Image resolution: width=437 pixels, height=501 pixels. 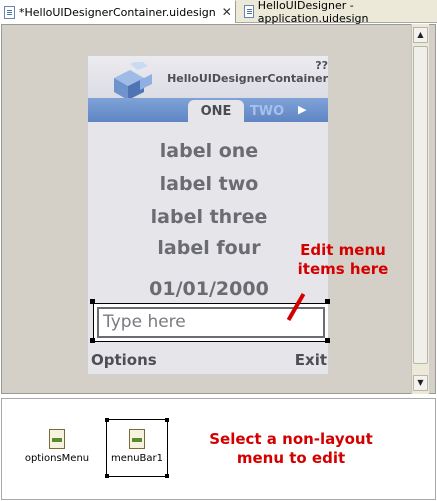 What do you see at coordinates (420, 383) in the screenshot?
I see `scroll-down-icon: ▼` at bounding box center [420, 383].